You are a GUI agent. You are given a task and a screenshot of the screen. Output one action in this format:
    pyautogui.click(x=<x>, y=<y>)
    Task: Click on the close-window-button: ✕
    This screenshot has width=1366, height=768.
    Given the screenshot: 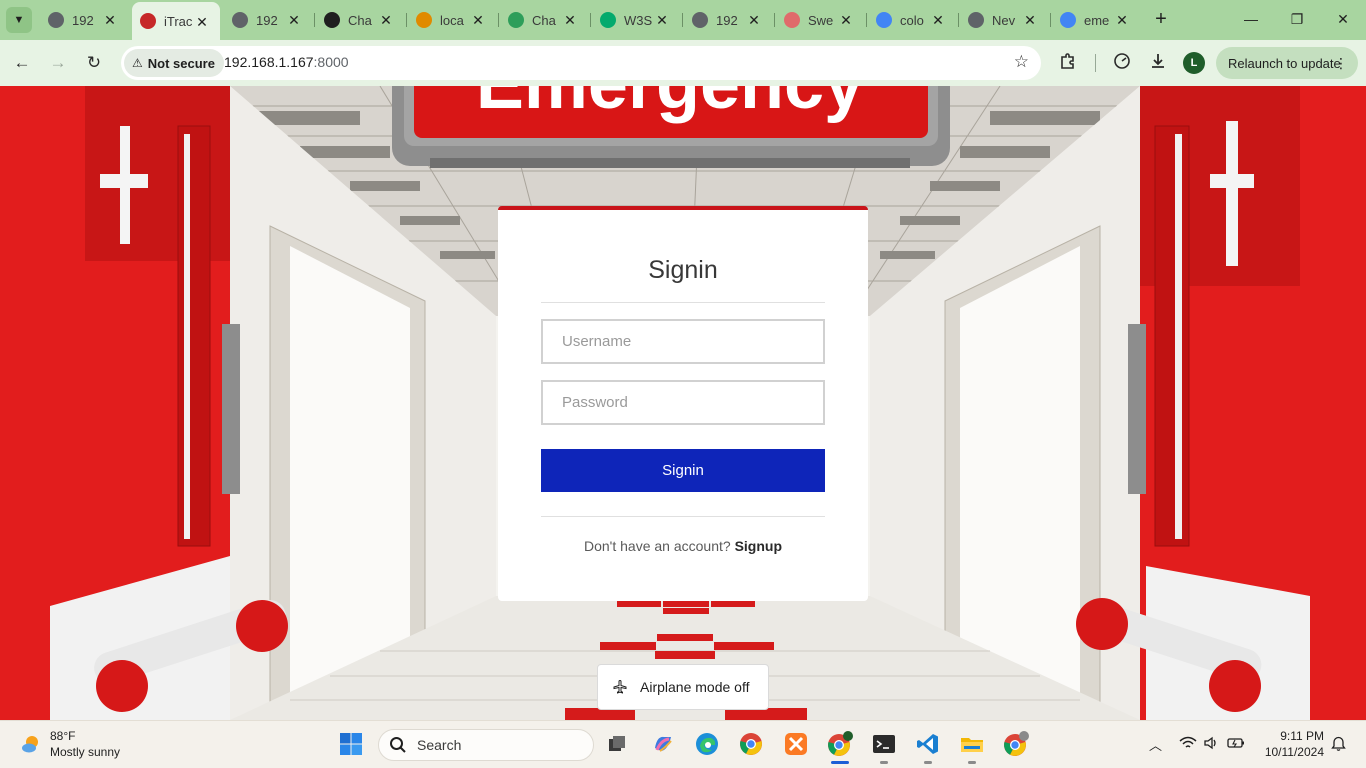 What is the action you would take?
    pyautogui.click(x=1343, y=19)
    